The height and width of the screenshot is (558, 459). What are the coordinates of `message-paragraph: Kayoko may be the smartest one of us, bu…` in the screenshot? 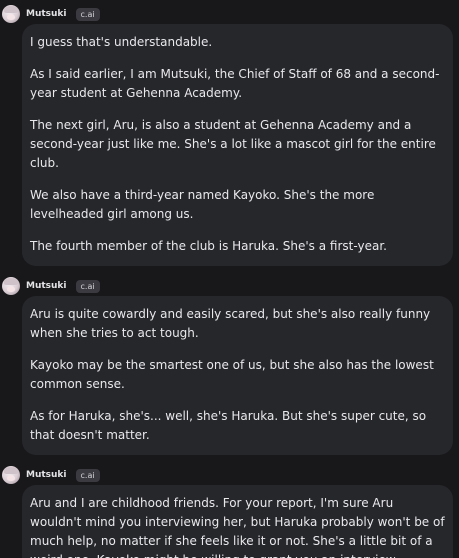 It's located at (232, 374).